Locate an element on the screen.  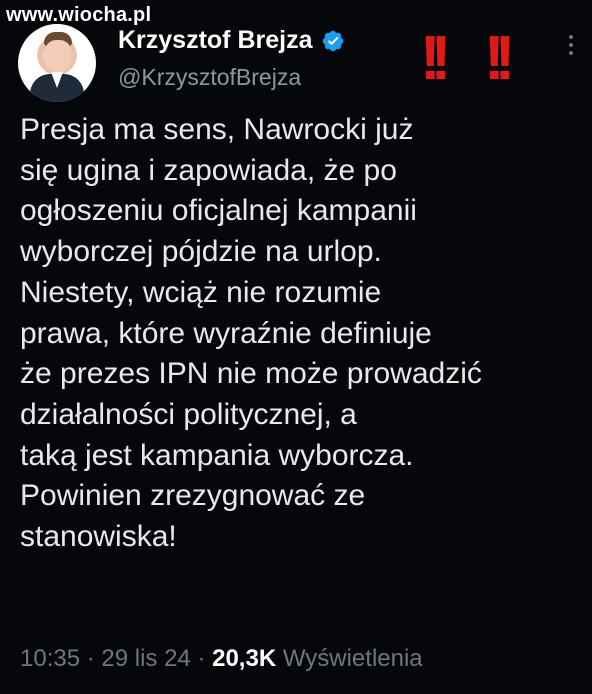
tweet-line: wyborczej pójdzie na urlop. is located at coordinates (201, 252).